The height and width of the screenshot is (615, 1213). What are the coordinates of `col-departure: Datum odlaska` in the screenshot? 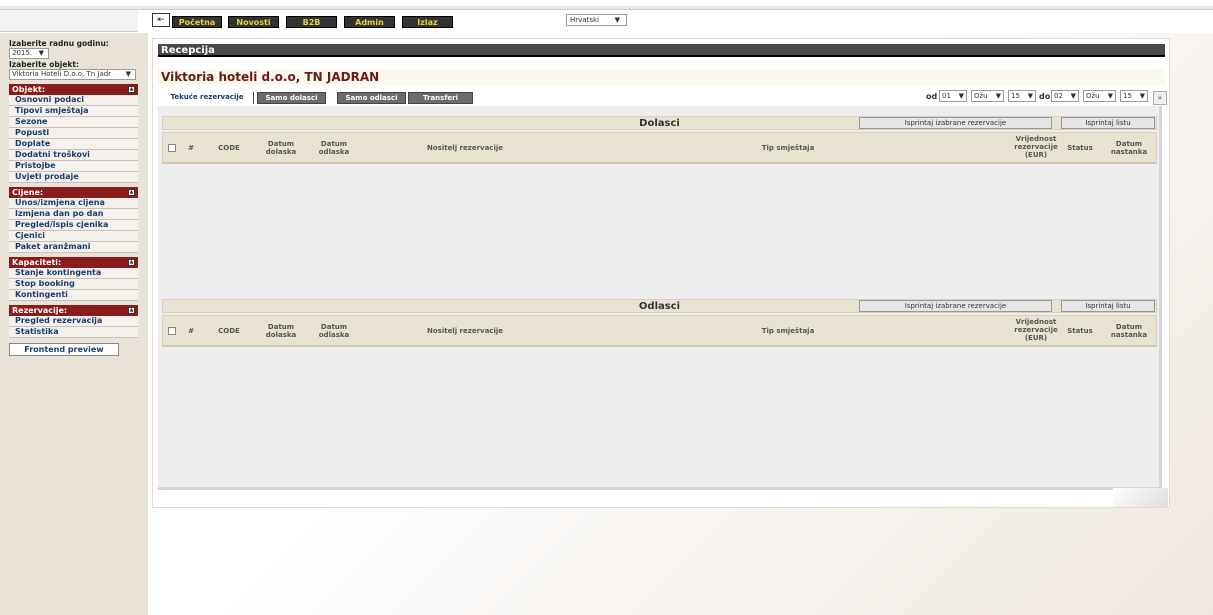 It's located at (334, 331).